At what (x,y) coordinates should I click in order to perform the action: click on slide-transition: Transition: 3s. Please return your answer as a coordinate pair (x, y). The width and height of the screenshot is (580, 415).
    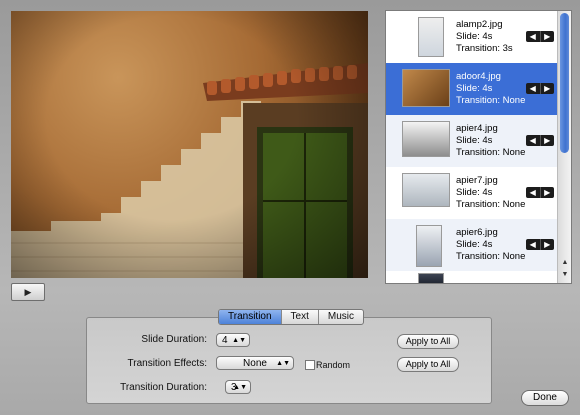
    Looking at the image, I should click on (484, 48).